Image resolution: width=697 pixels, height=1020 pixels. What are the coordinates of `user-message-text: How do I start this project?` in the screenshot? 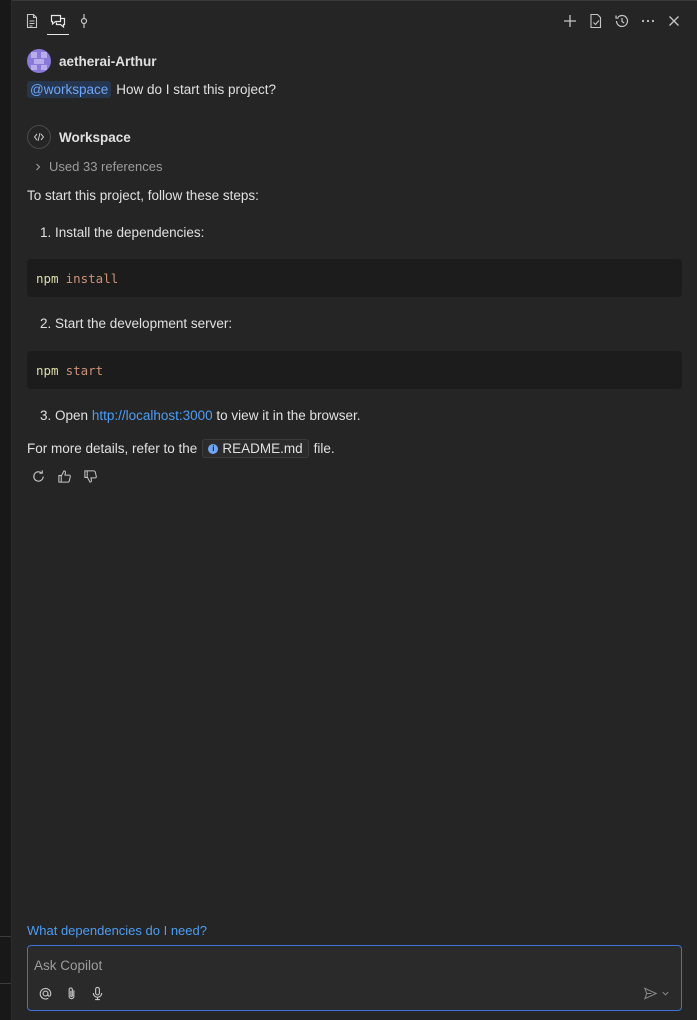 It's located at (196, 89).